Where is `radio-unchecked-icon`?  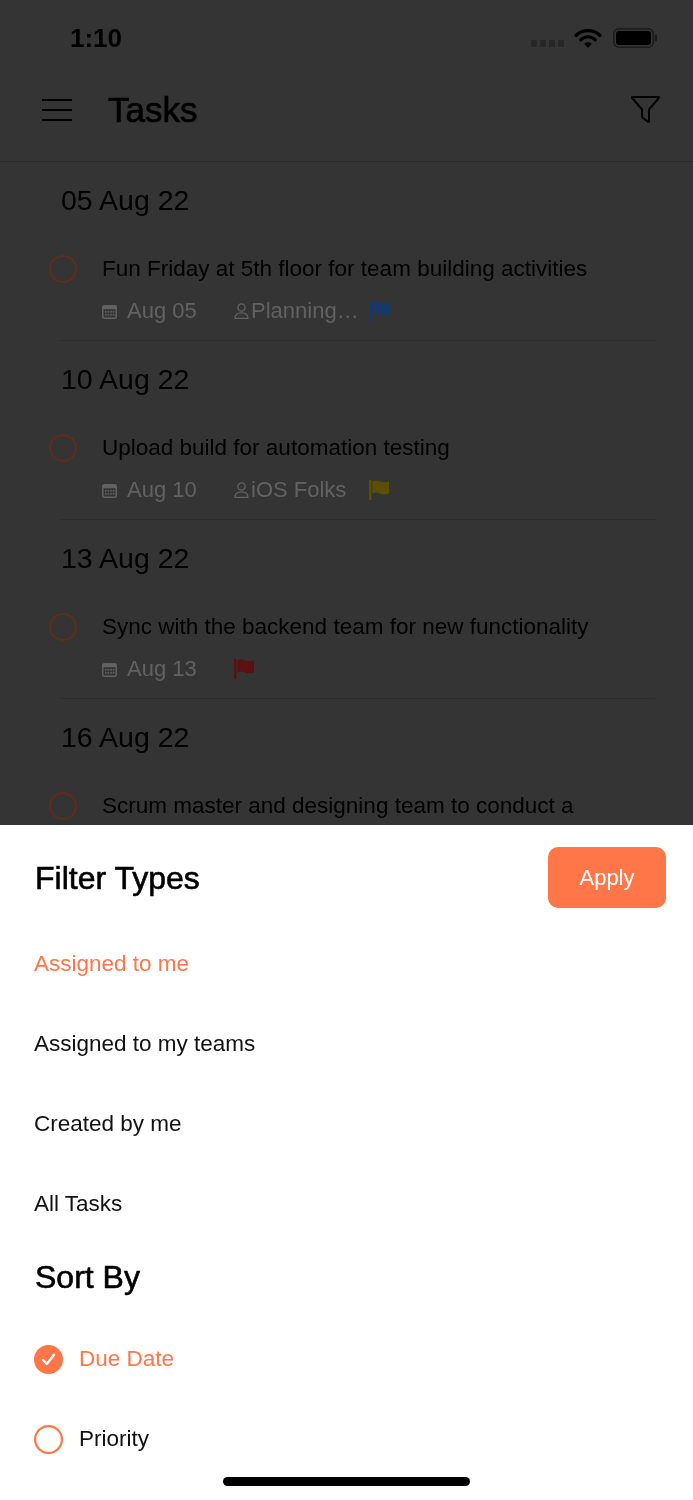
radio-unchecked-icon is located at coordinates (48, 1439).